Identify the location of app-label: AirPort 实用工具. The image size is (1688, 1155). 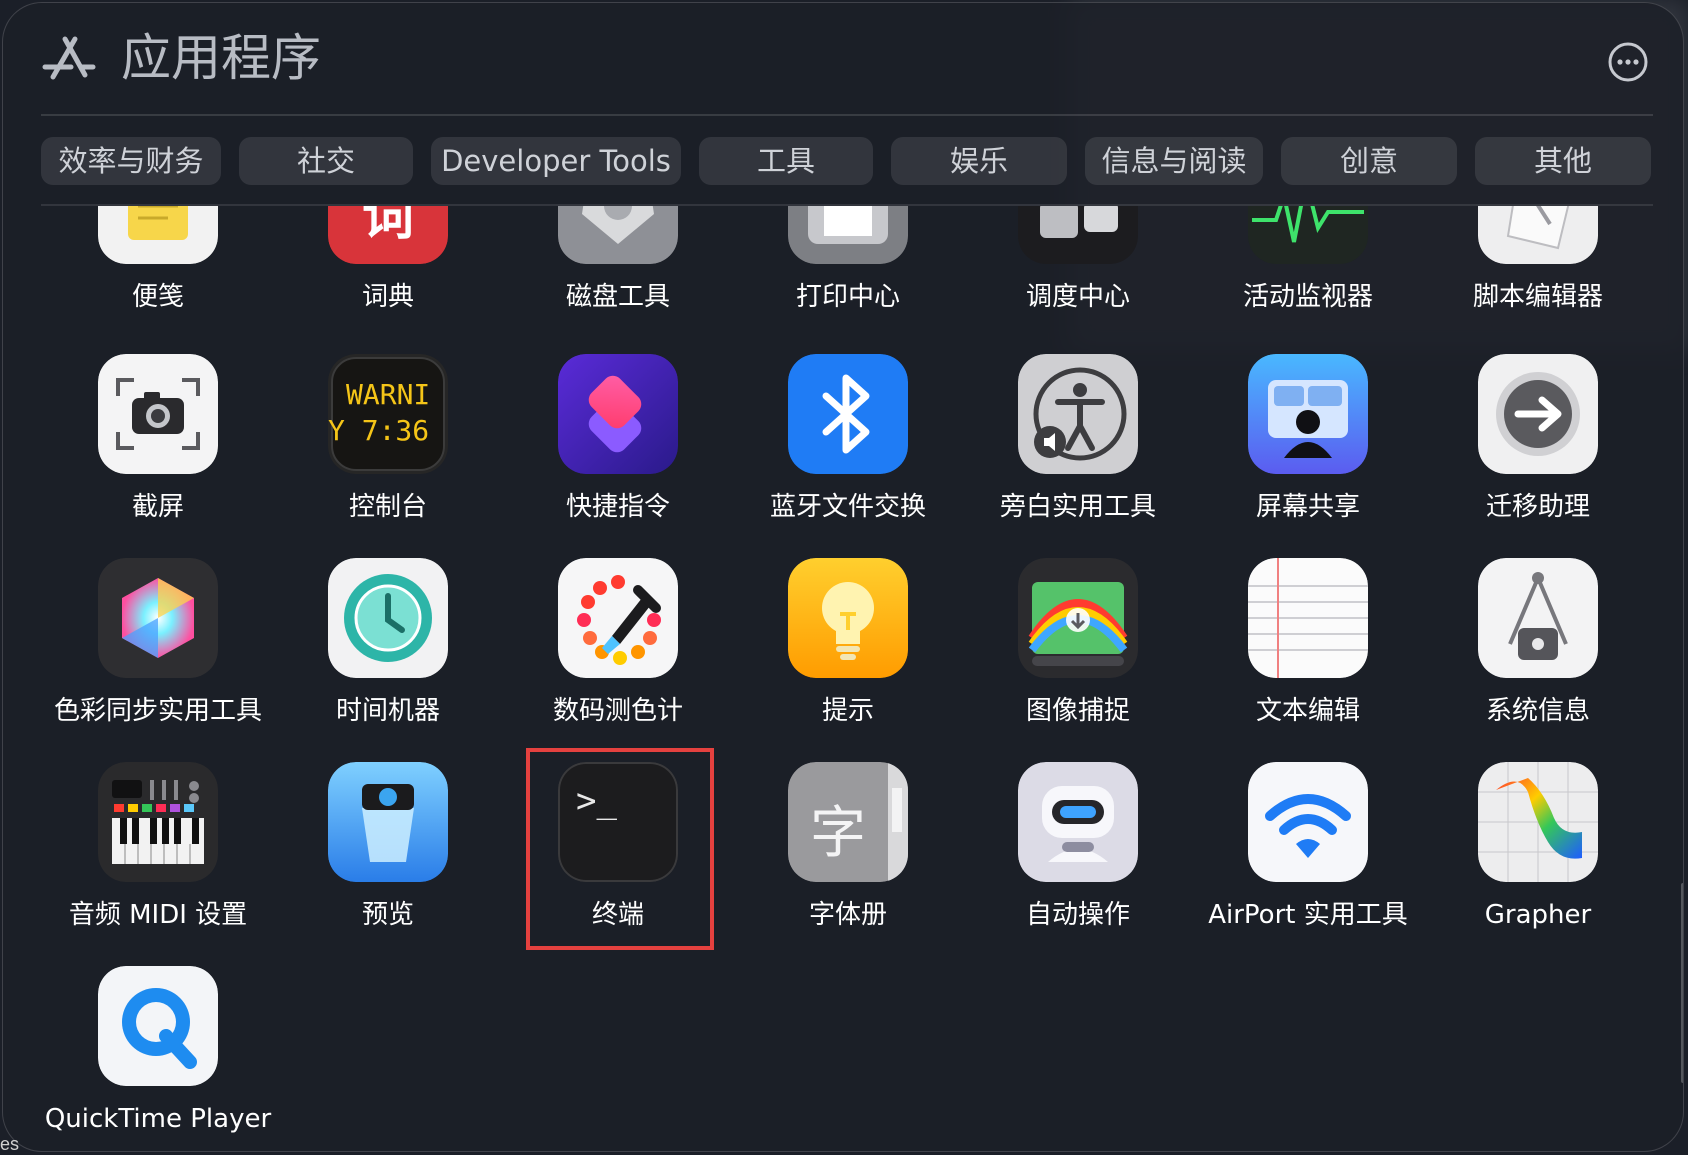
(1308, 915).